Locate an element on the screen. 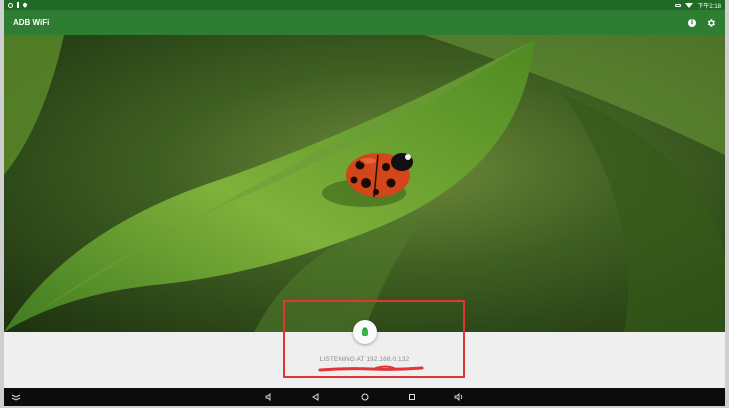  home-icon is located at coordinates (365, 397).